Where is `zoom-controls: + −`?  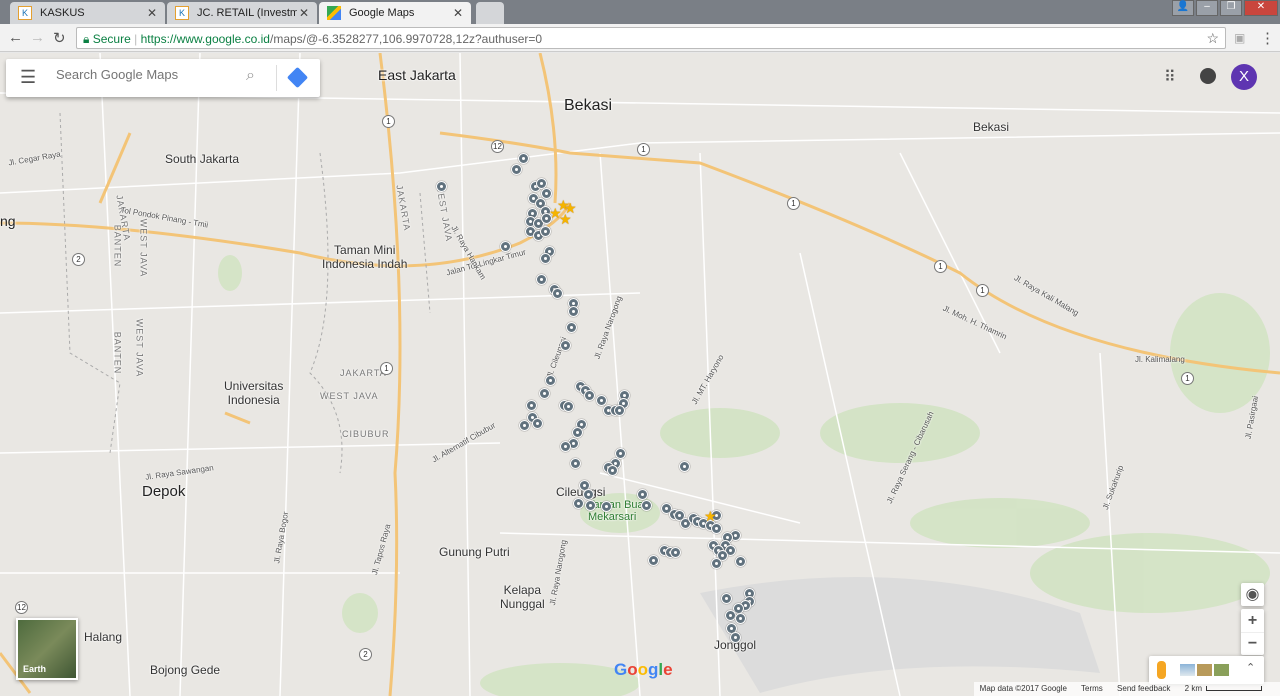 zoom-controls: + − is located at coordinates (1252, 632).